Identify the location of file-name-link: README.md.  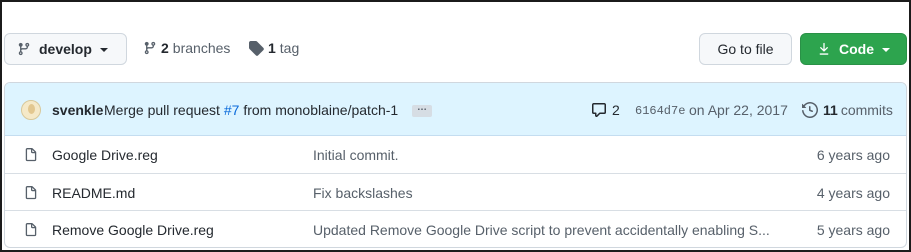
(93, 193).